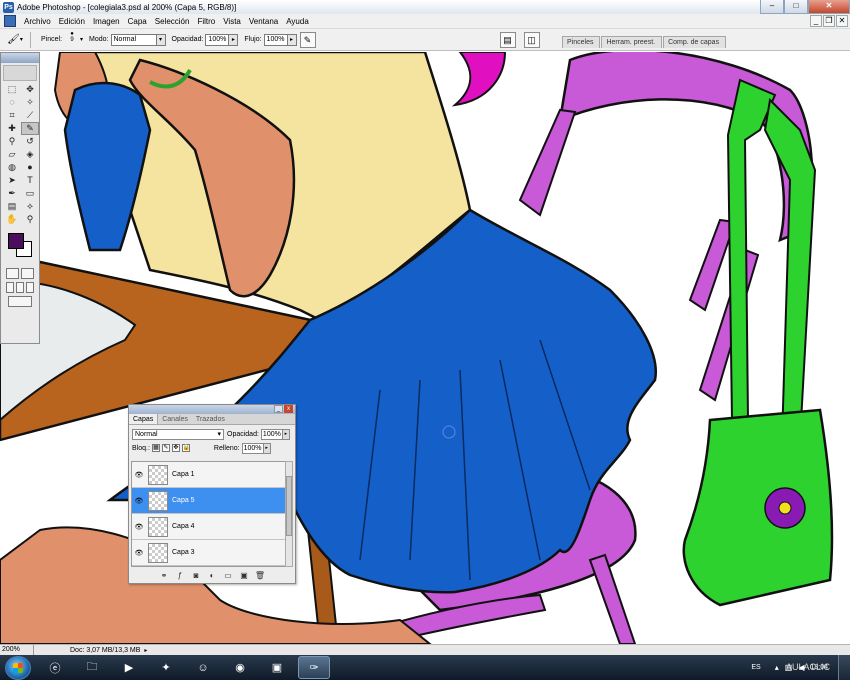  I want to click on mode-select: Normal, so click(133, 39).